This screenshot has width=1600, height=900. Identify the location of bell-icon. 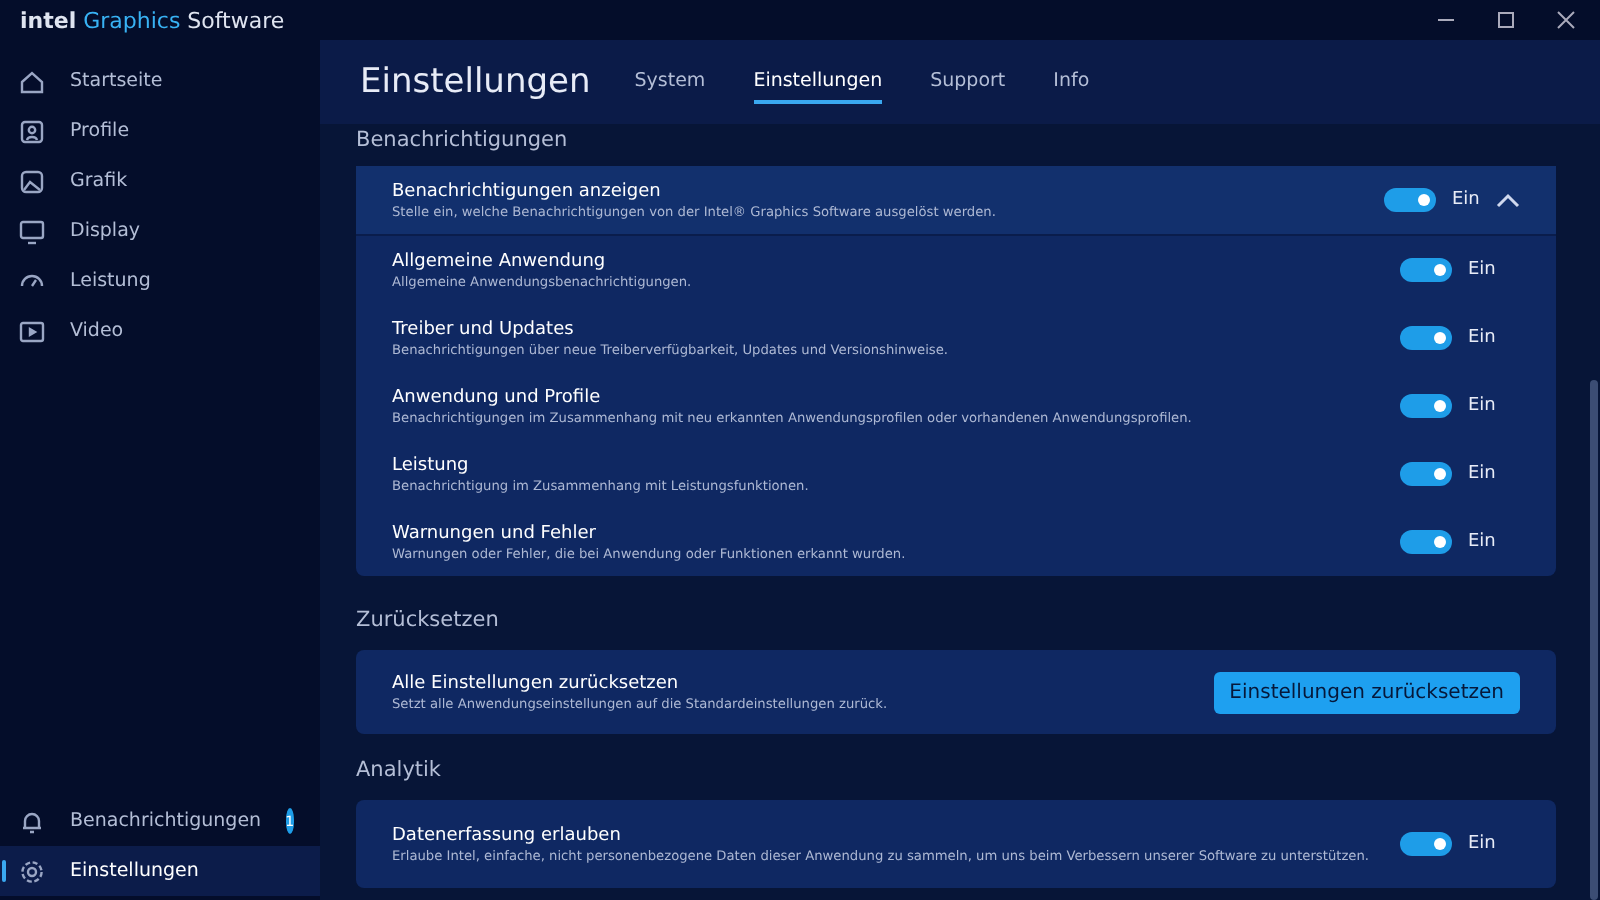
(32, 821).